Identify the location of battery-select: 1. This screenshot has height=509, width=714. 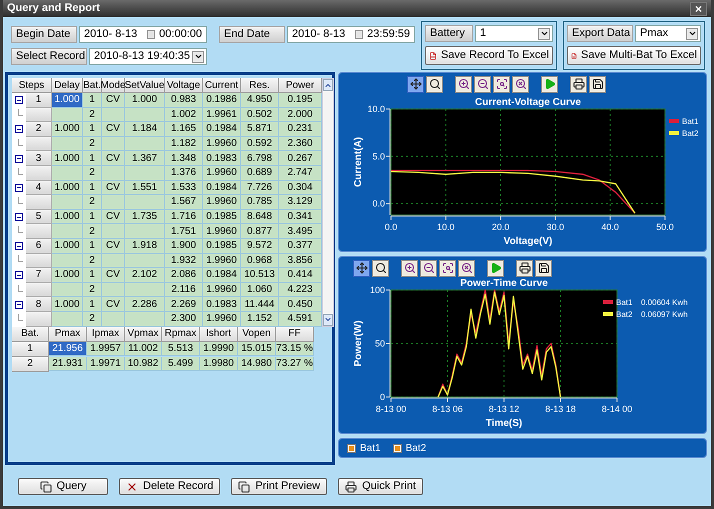
(514, 33).